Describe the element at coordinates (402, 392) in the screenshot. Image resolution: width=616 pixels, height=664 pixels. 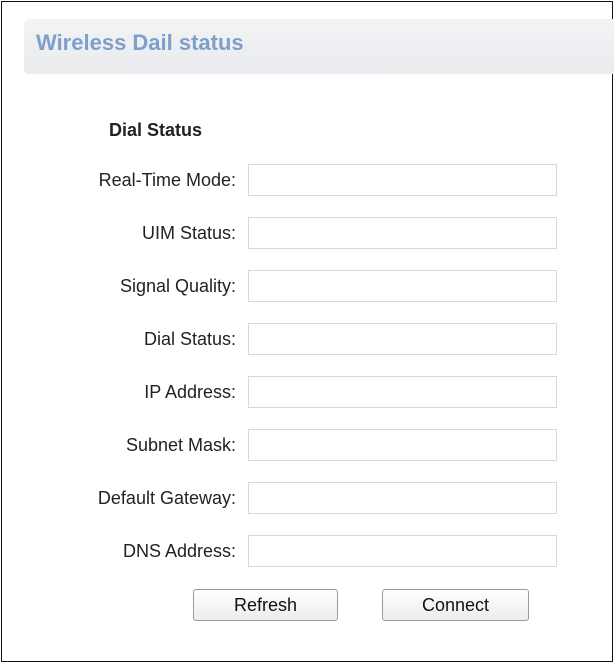
I see `ip-address-field` at that location.